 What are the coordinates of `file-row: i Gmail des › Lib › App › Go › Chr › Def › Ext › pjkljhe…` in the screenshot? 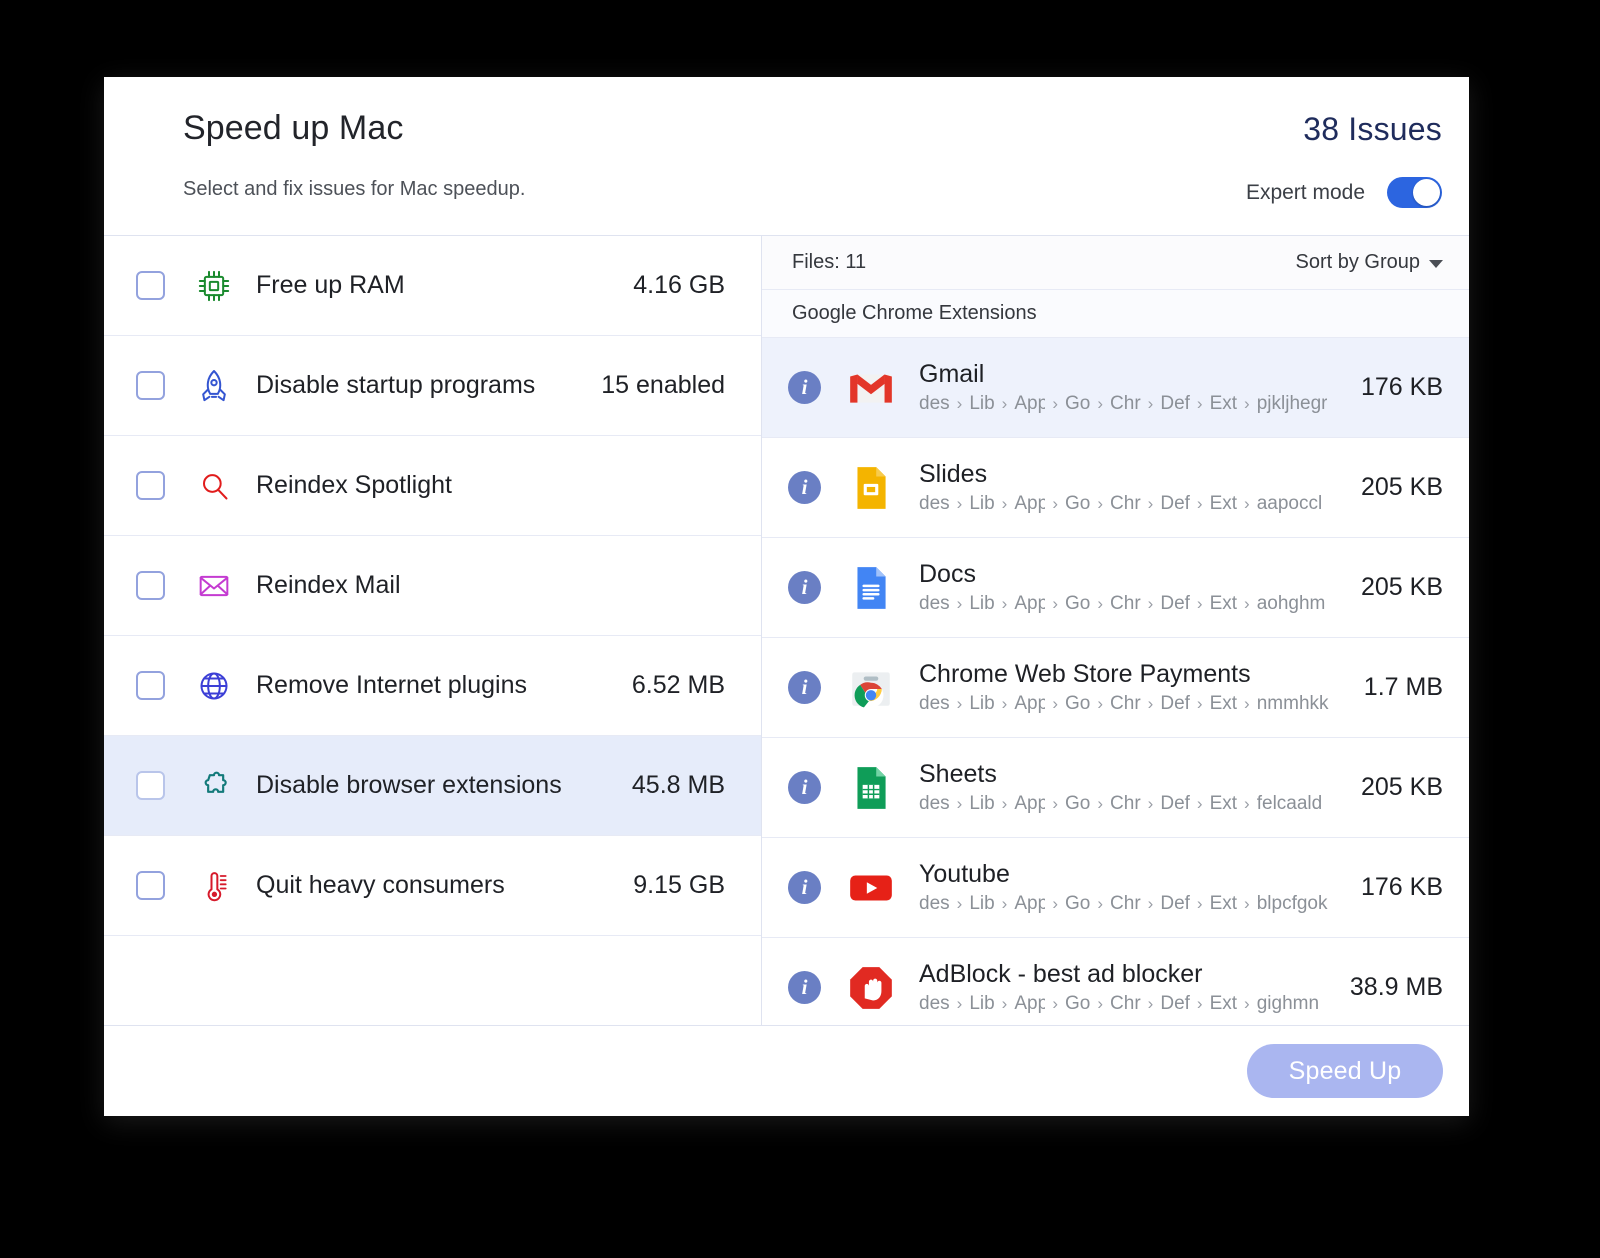 It's located at (1115, 388).